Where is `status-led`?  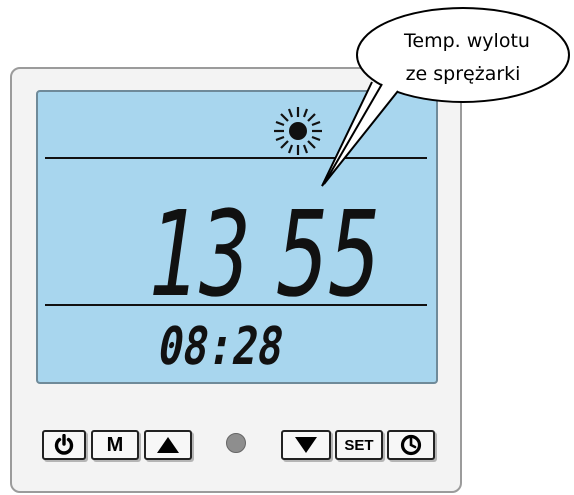 status-led is located at coordinates (236, 443).